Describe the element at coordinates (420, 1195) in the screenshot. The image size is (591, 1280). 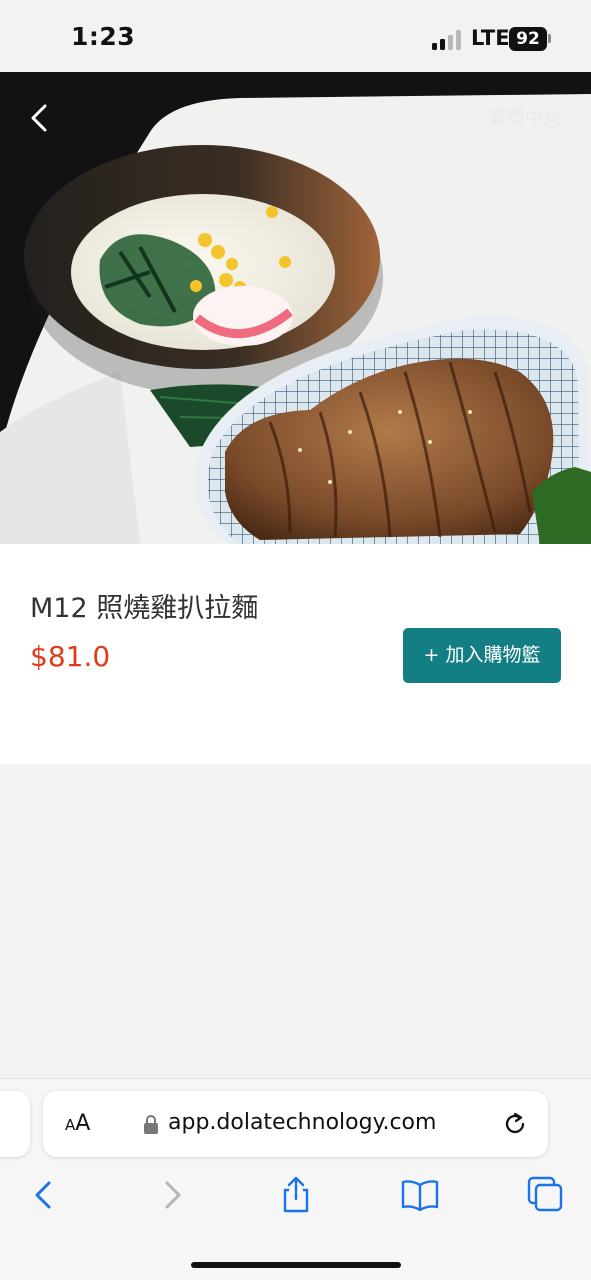
I see `bookmarks-icon` at that location.